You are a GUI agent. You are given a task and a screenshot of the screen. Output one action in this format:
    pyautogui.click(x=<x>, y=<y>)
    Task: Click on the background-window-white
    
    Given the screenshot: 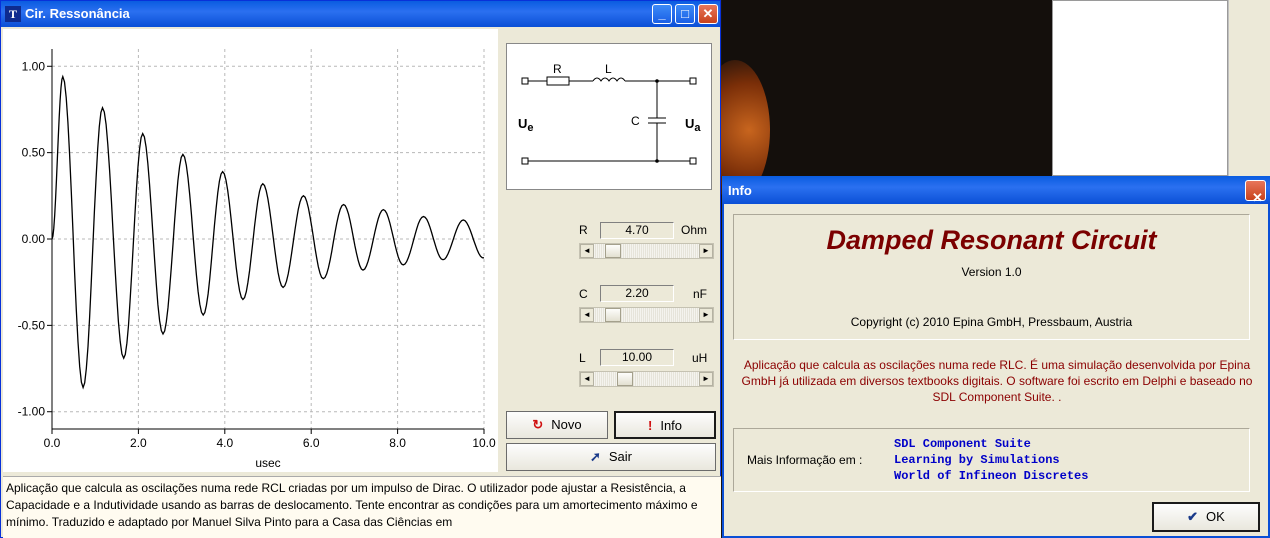 What is the action you would take?
    pyautogui.click(x=1140, y=88)
    